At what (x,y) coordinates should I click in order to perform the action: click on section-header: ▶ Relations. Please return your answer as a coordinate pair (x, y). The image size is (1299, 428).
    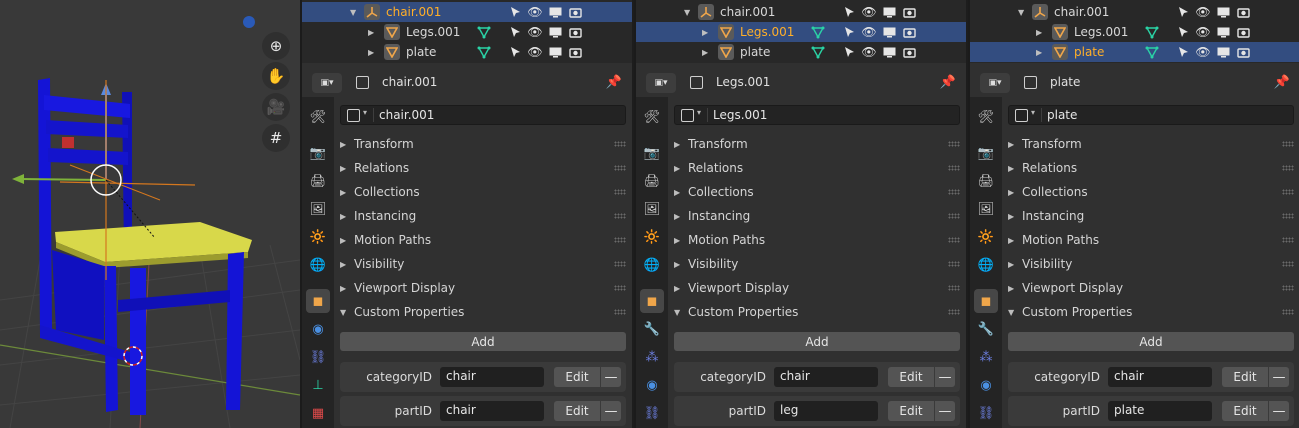
    Looking at the image, I should click on (483, 168).